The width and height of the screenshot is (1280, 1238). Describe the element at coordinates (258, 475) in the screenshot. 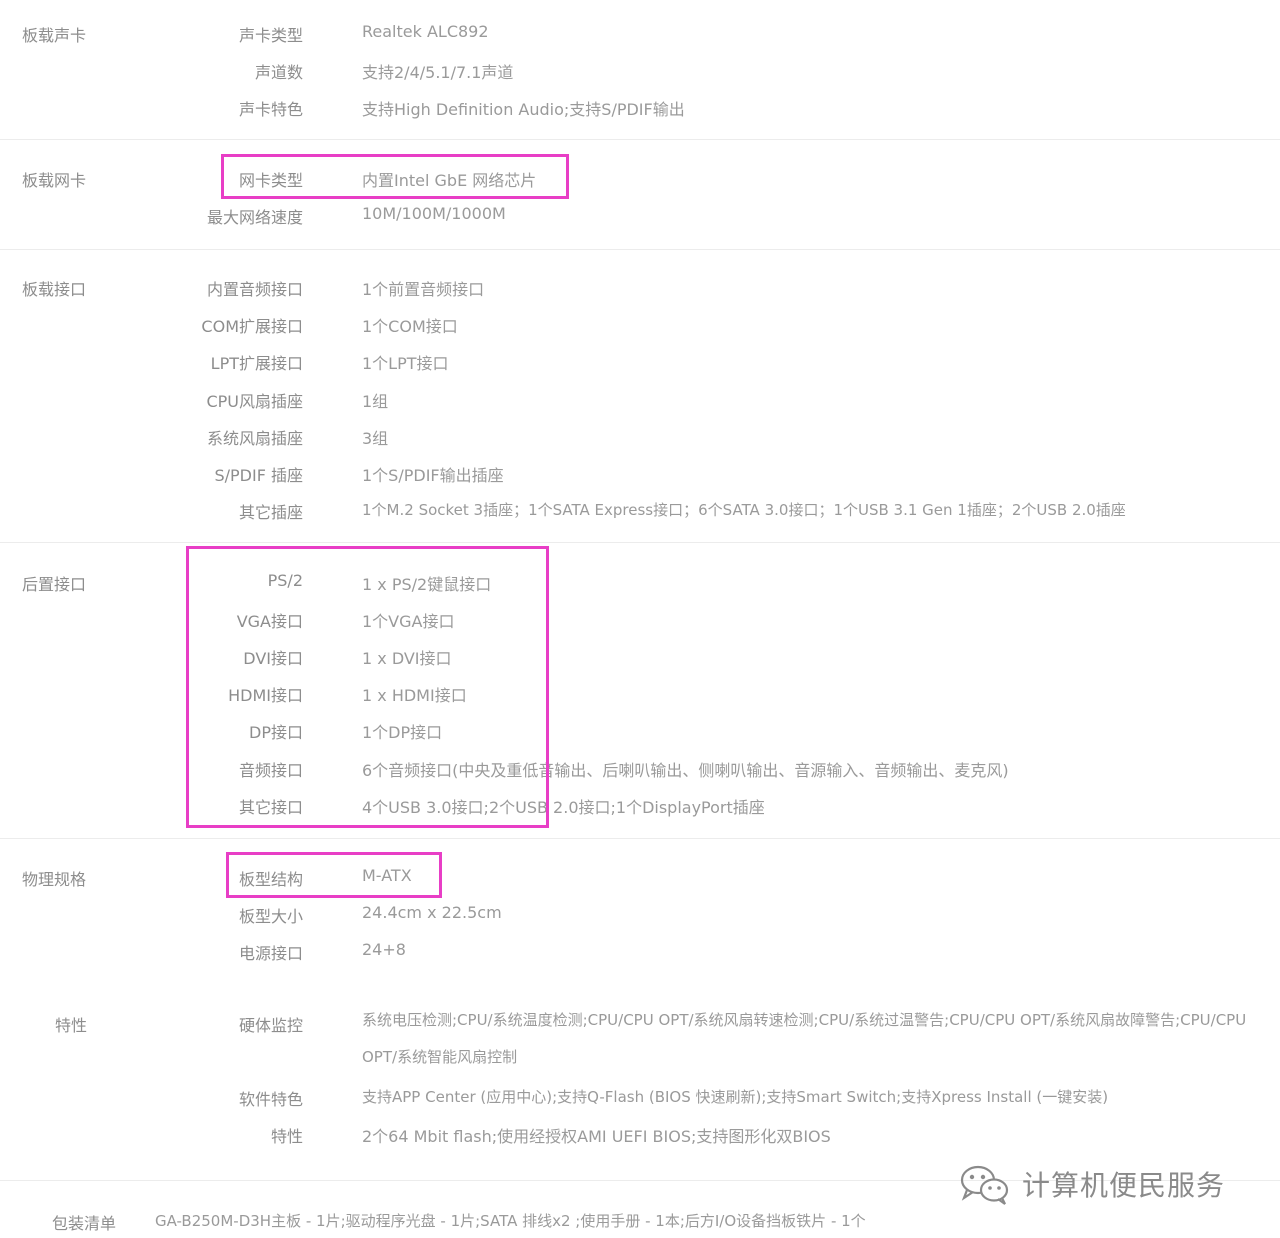

I see `spec-label: S/PDIF 插座` at that location.